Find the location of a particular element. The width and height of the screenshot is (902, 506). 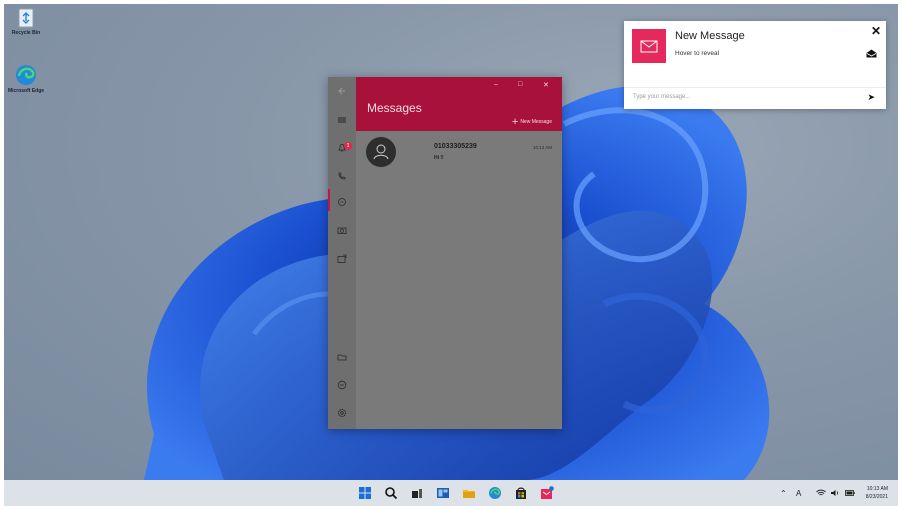

input-indicator: A is located at coordinates (798, 493).